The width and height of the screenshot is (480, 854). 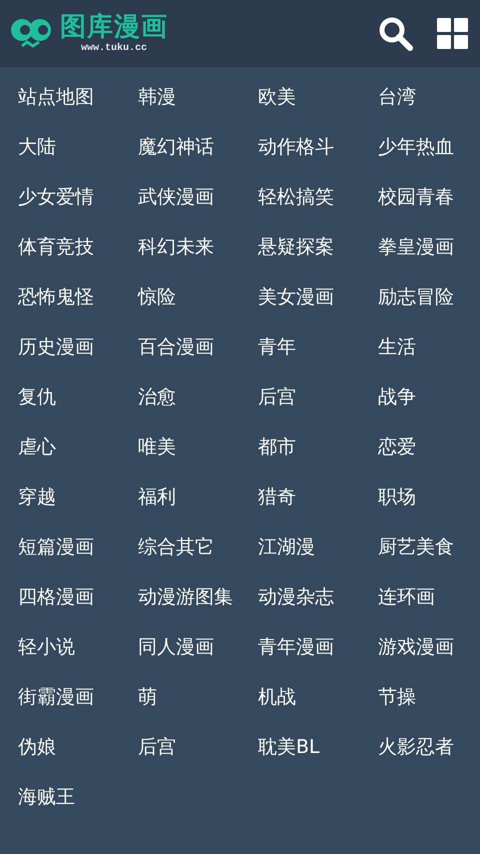 I want to click on category-link: 连环画, so click(x=420, y=597).